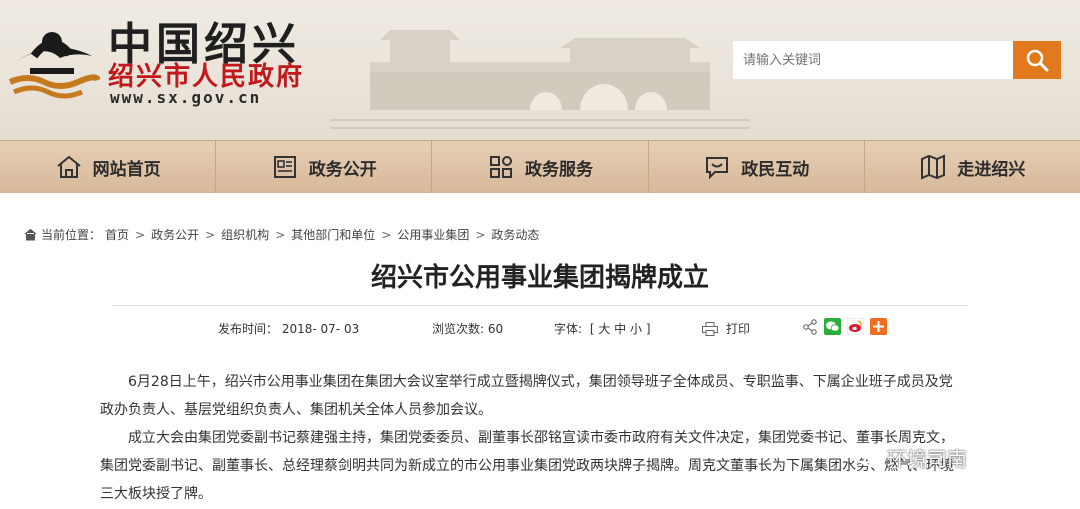 The height and width of the screenshot is (509, 1080). What do you see at coordinates (933, 167) in the screenshot?
I see `map-icon` at bounding box center [933, 167].